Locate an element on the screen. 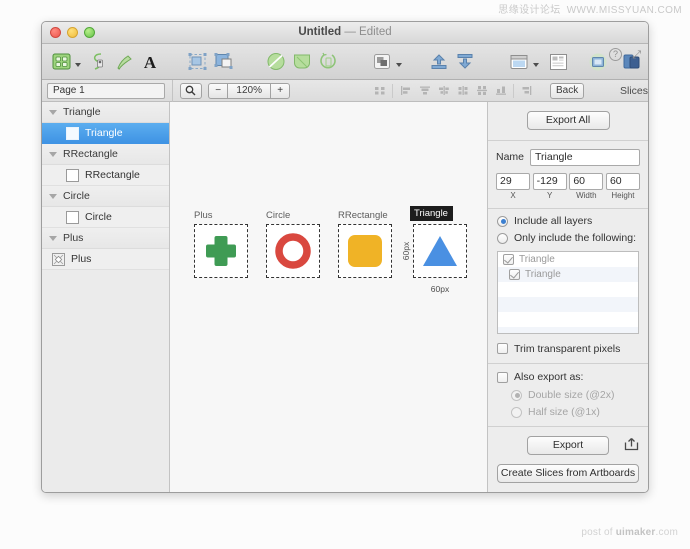 This screenshot has width=690, height=549. slice-triangle: Triangle 60px 60px is located at coordinates (434, 250).